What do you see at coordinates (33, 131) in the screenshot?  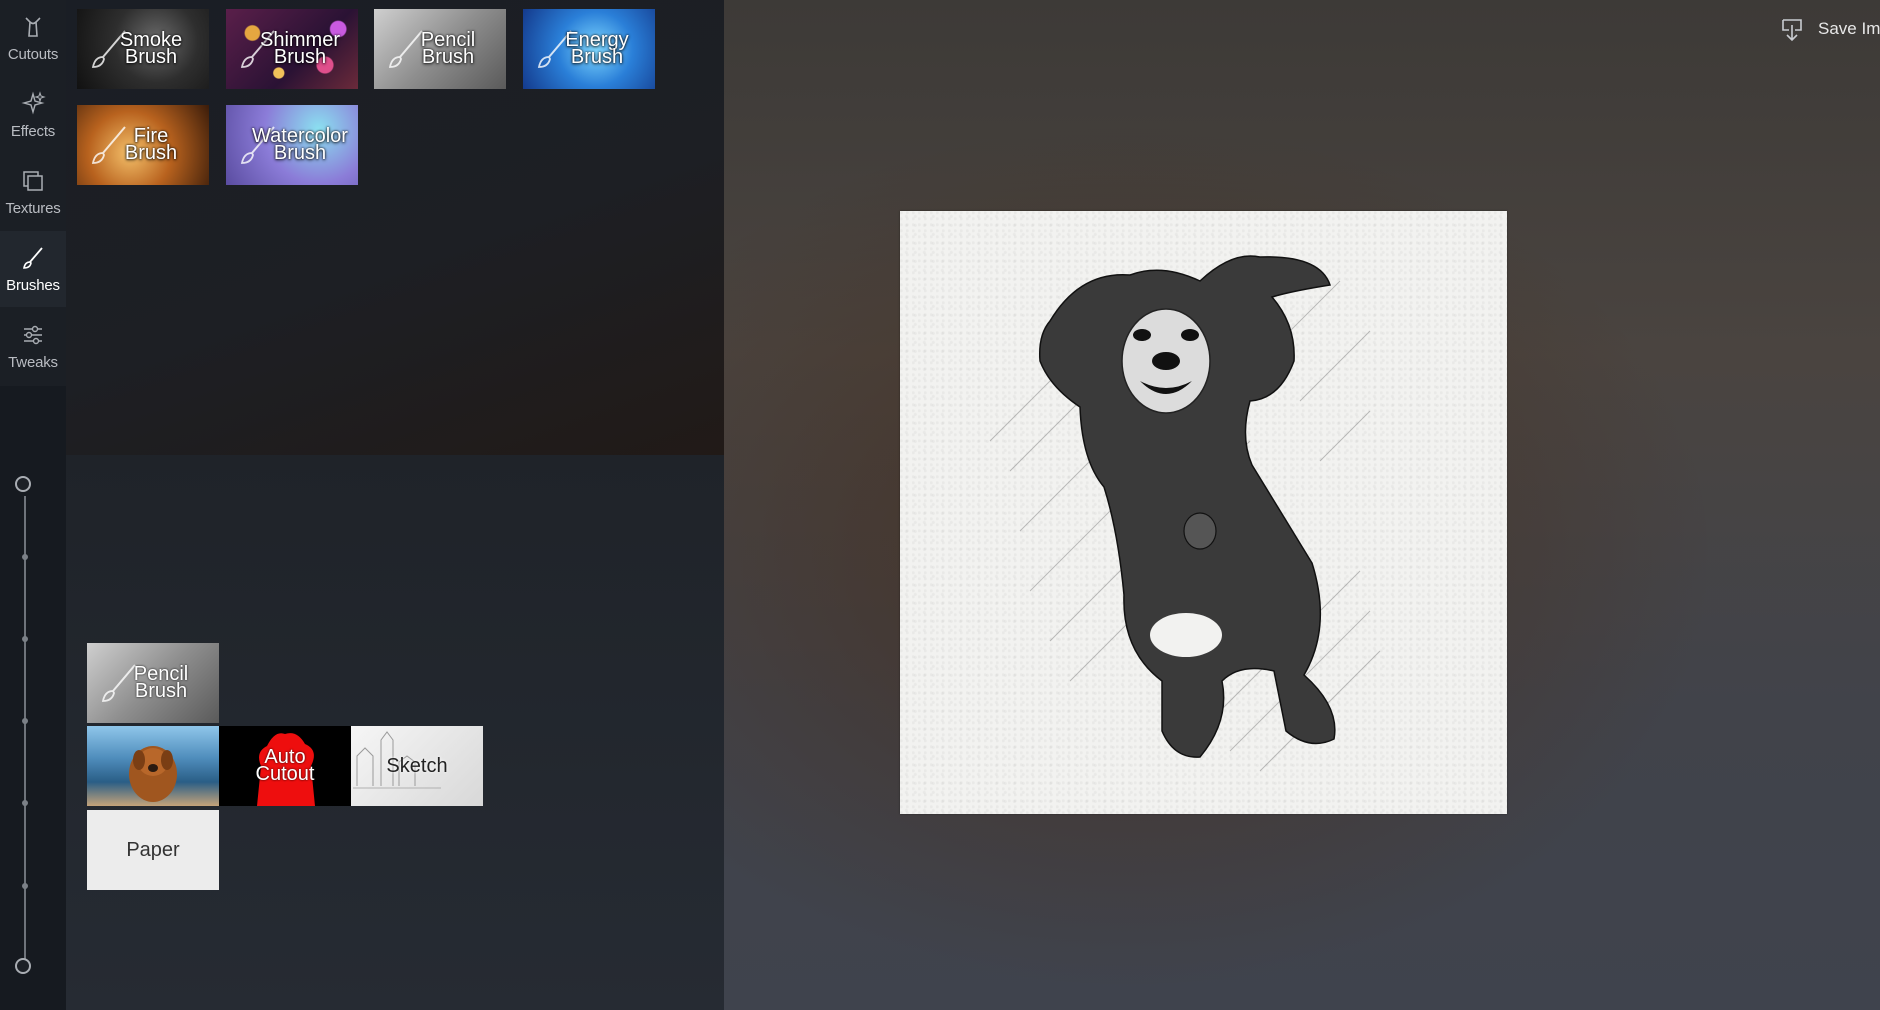 I see `nav-effects-label: Effects` at bounding box center [33, 131].